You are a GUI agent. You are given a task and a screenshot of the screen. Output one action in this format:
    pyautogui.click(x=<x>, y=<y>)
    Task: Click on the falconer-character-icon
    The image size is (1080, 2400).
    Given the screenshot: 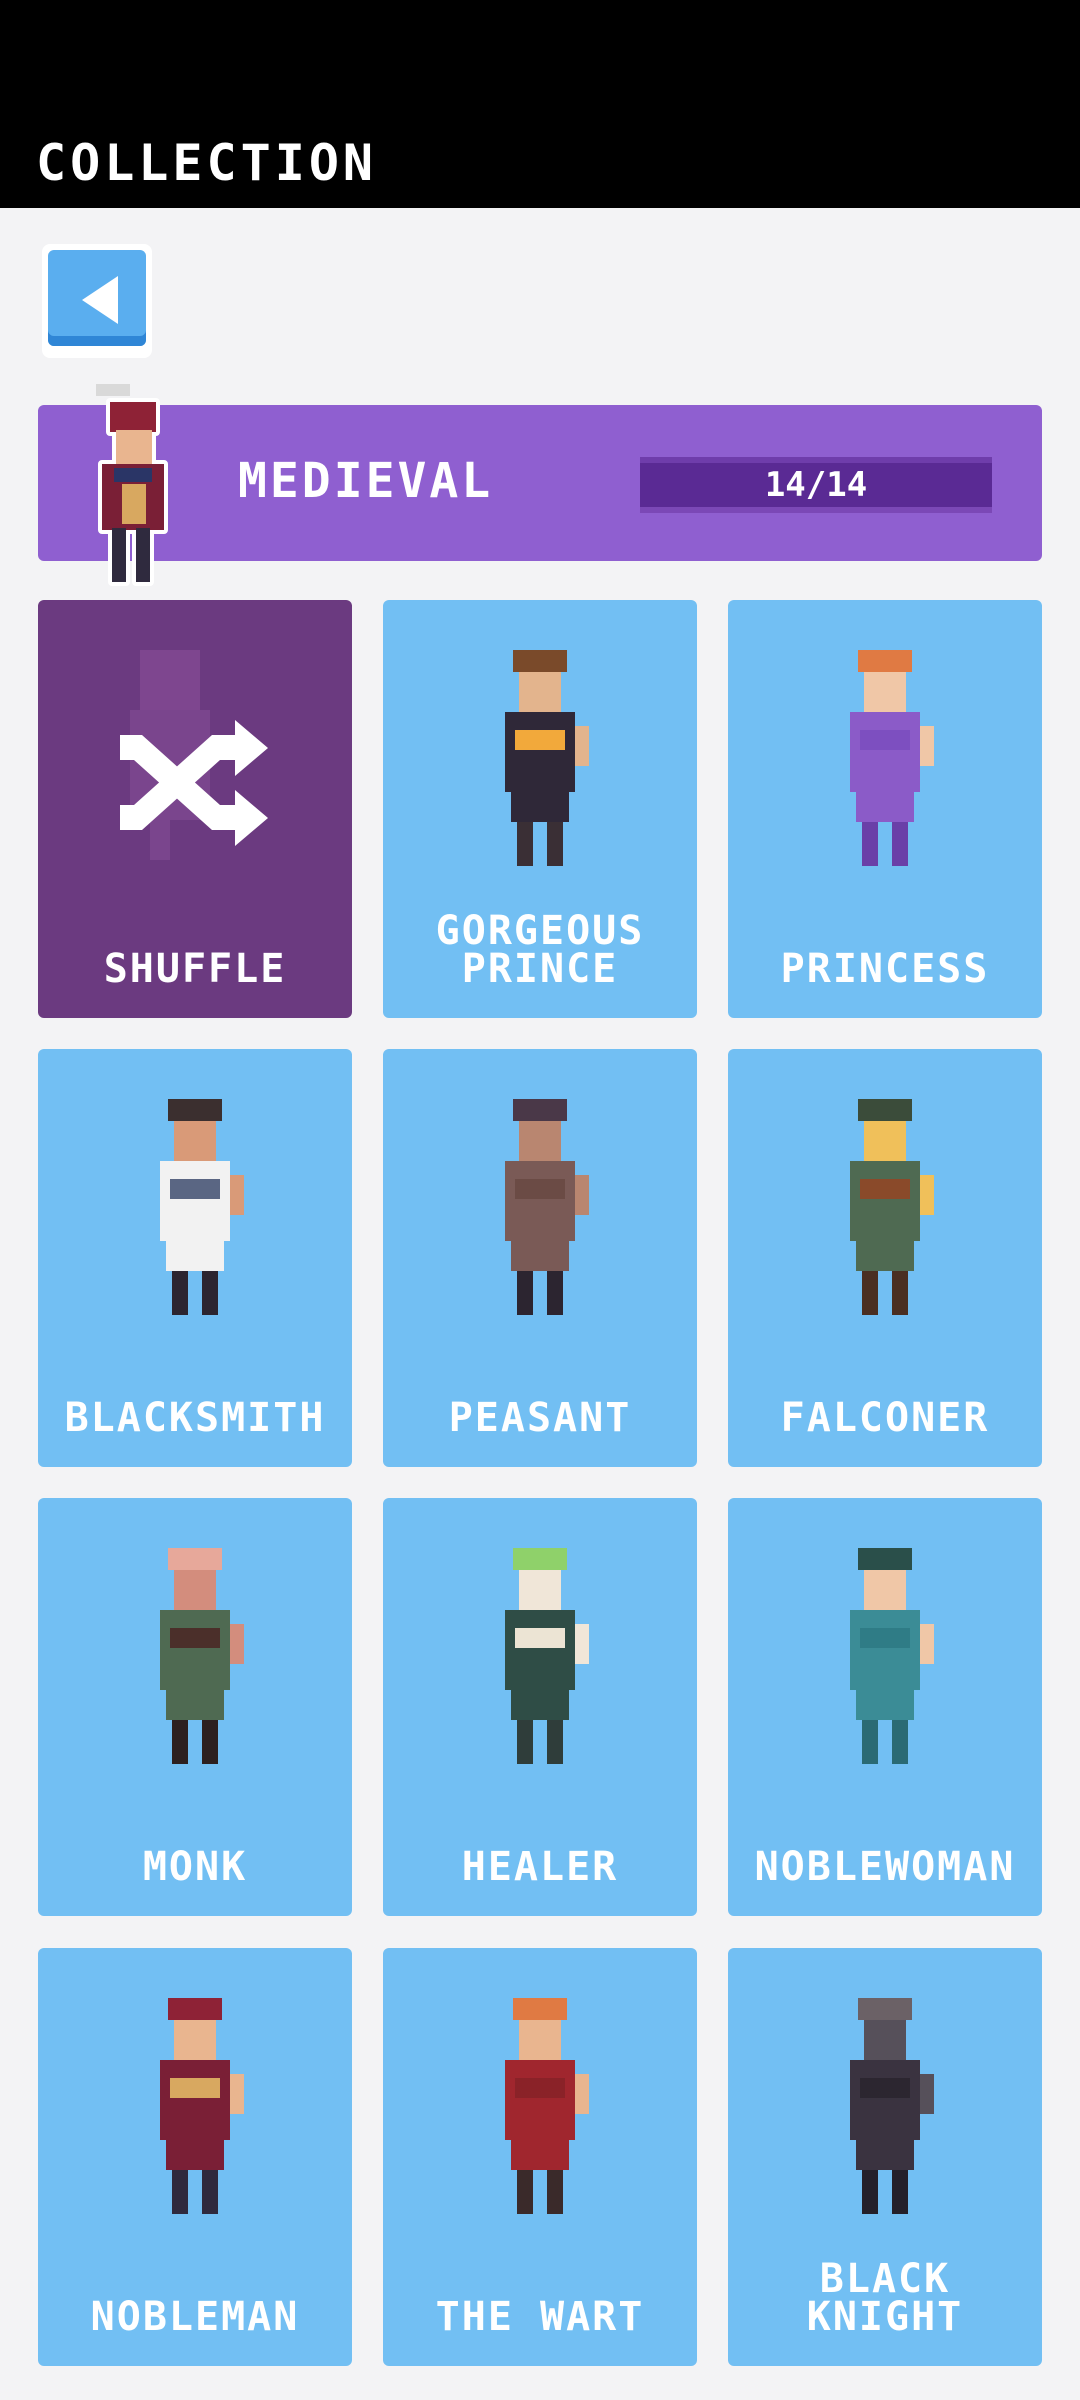 What is the action you would take?
    pyautogui.click(x=892, y=1207)
    